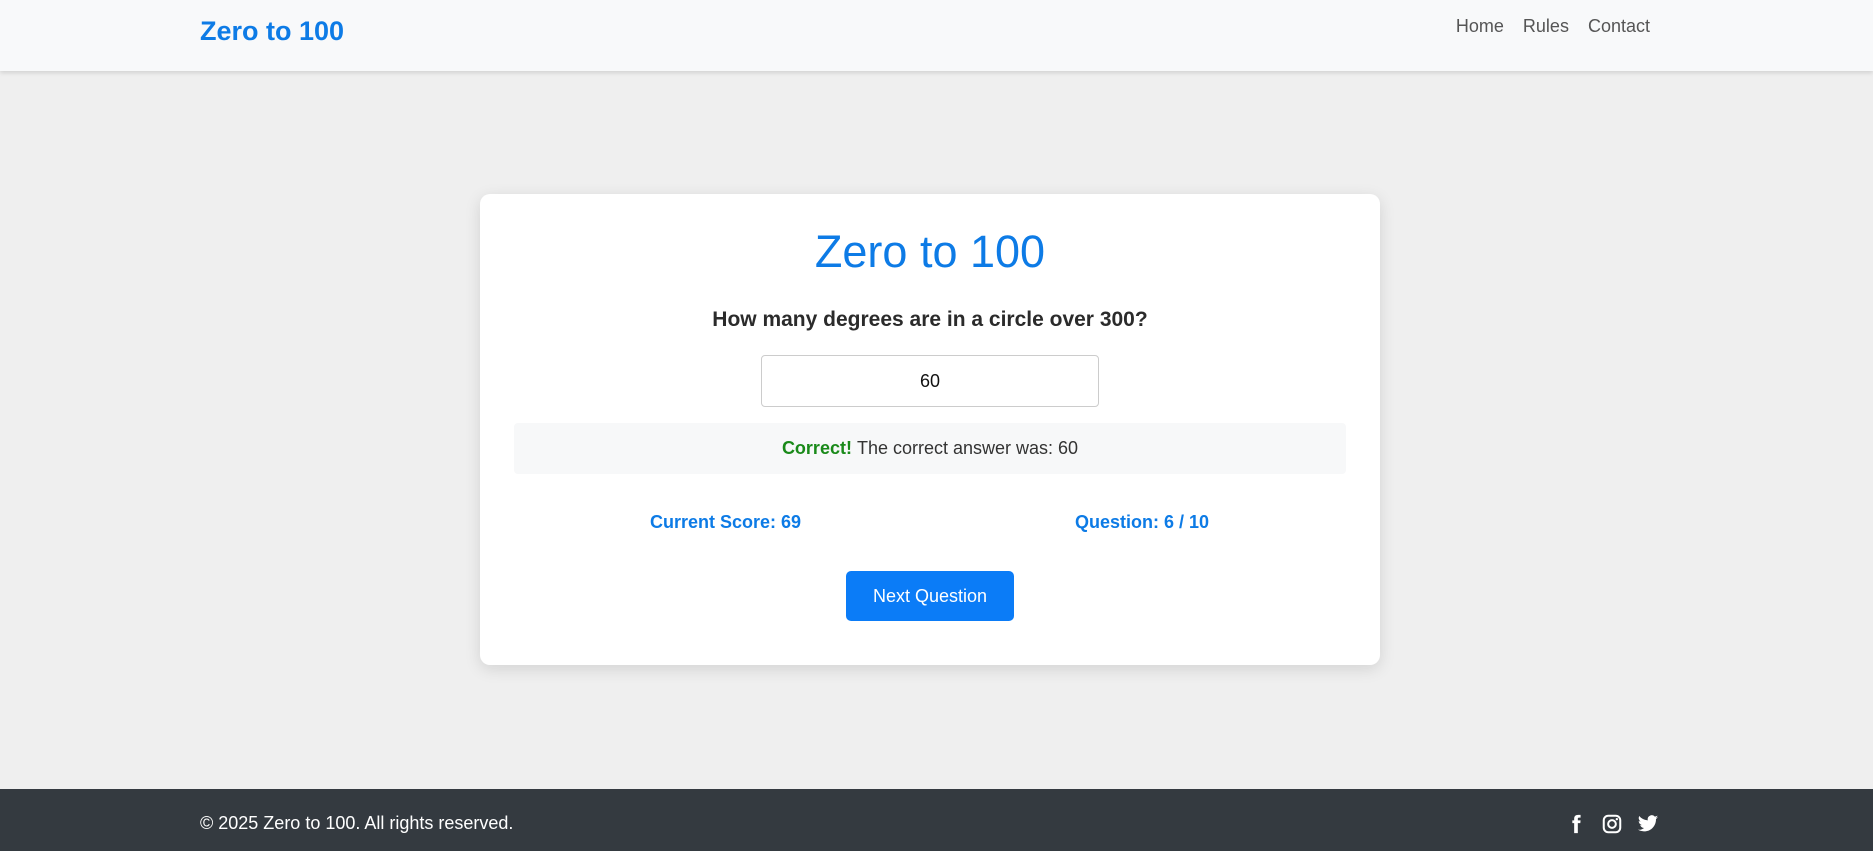 This screenshot has height=851, width=1873. What do you see at coordinates (936, 35) in the screenshot?
I see `navbar: Zero to 100 Home Rules Contact` at bounding box center [936, 35].